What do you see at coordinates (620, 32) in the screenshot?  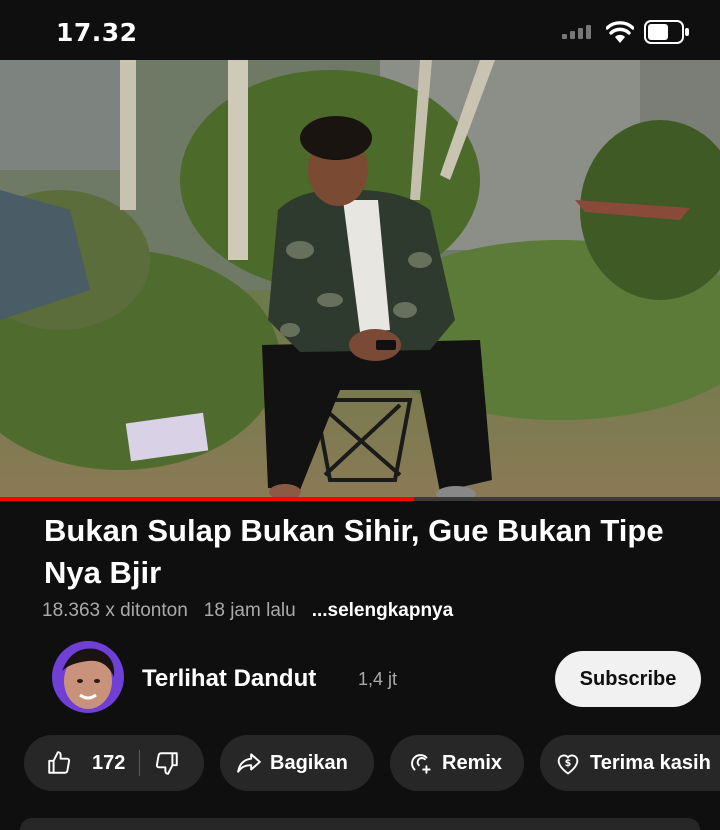 I see `wifi-icon` at bounding box center [620, 32].